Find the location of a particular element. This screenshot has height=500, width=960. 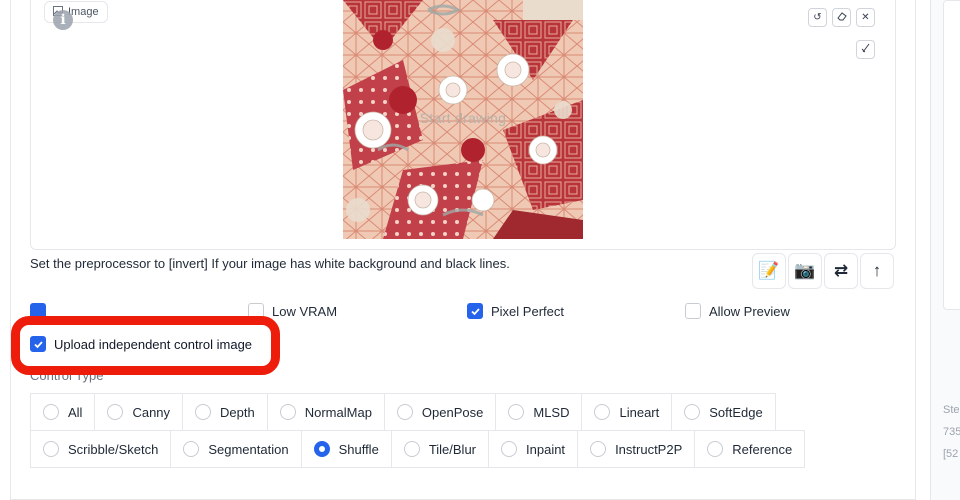

output-panel: Ste 735 [52 is located at coordinates (945, 250).